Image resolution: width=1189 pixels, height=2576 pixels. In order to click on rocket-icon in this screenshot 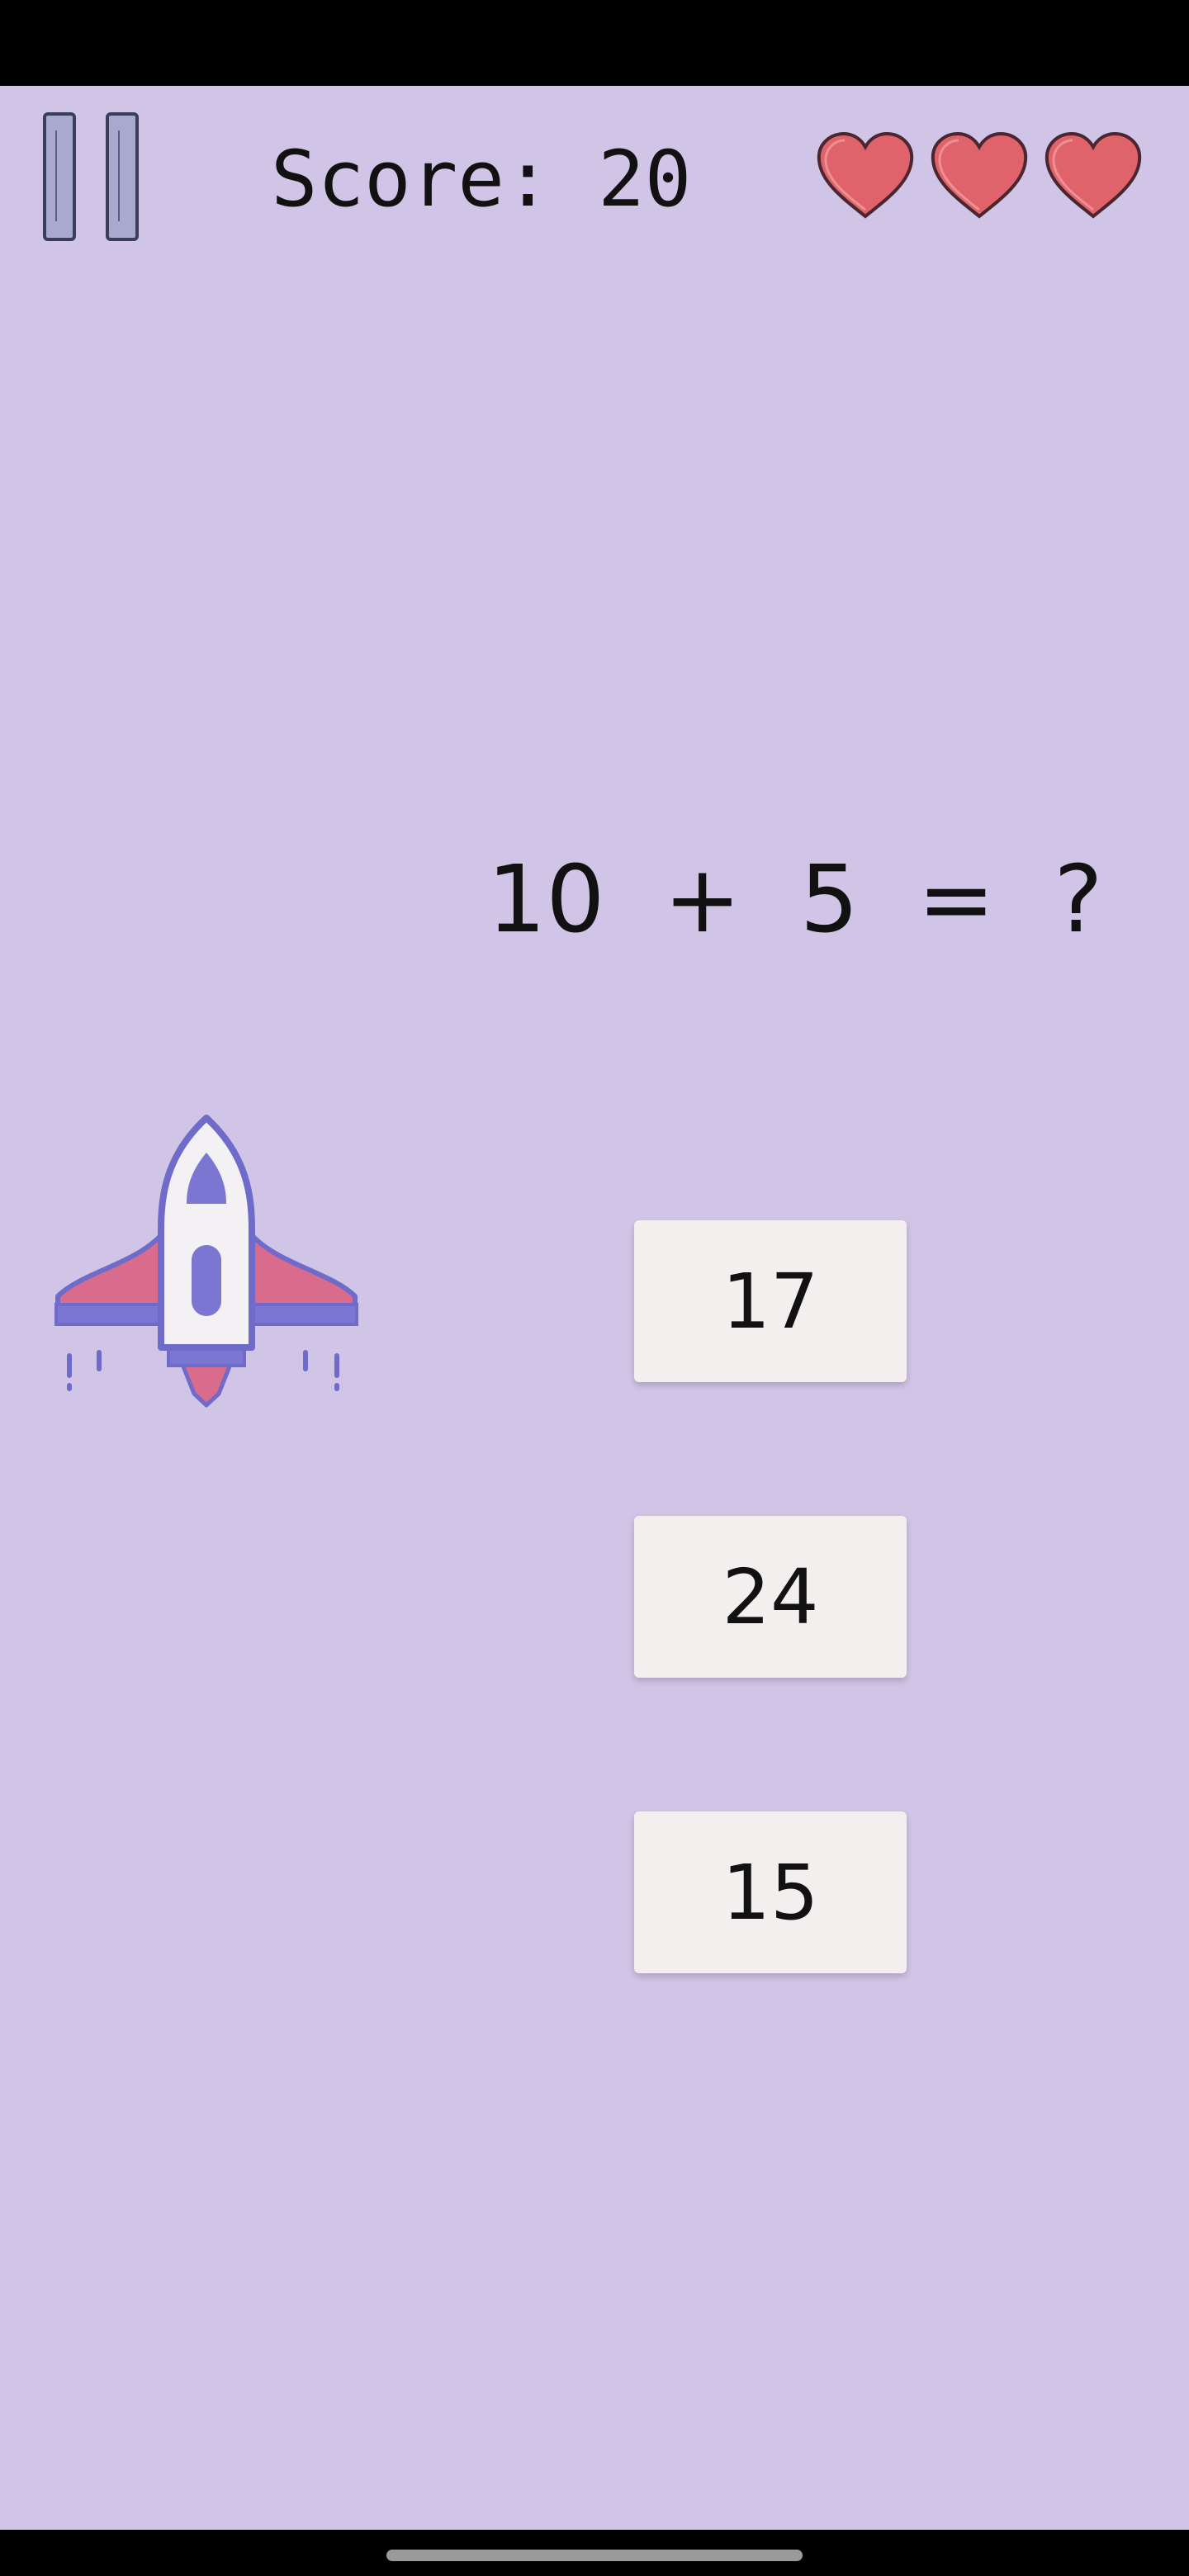, I will do `click(206, 1261)`.